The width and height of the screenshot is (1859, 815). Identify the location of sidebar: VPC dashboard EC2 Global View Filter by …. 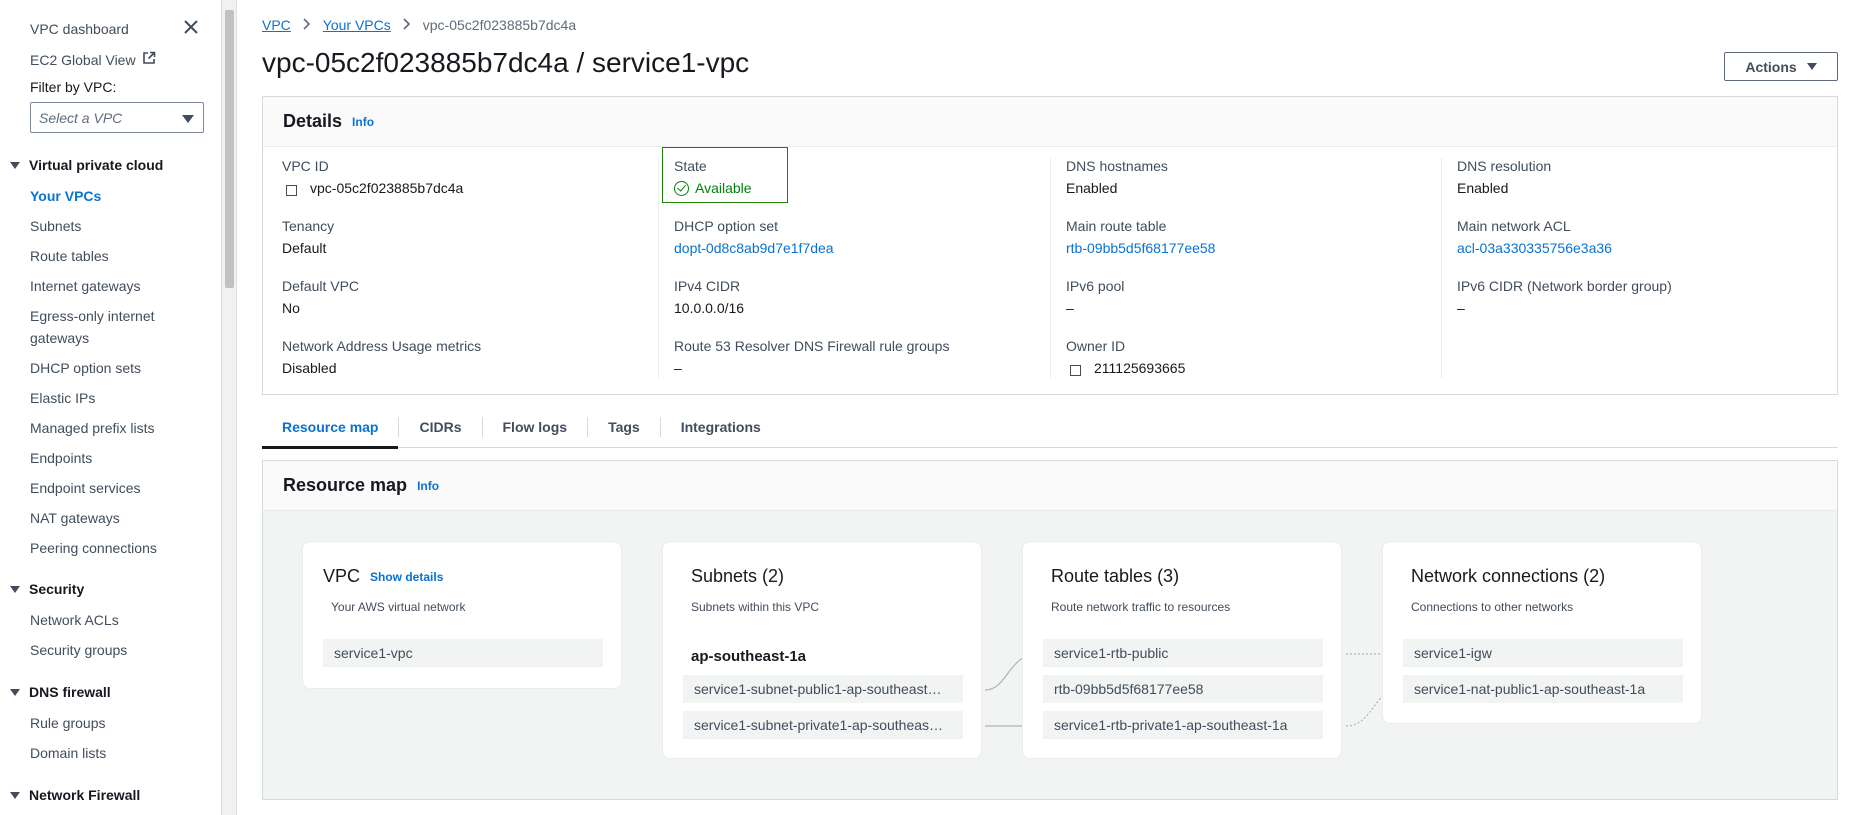
(111, 407).